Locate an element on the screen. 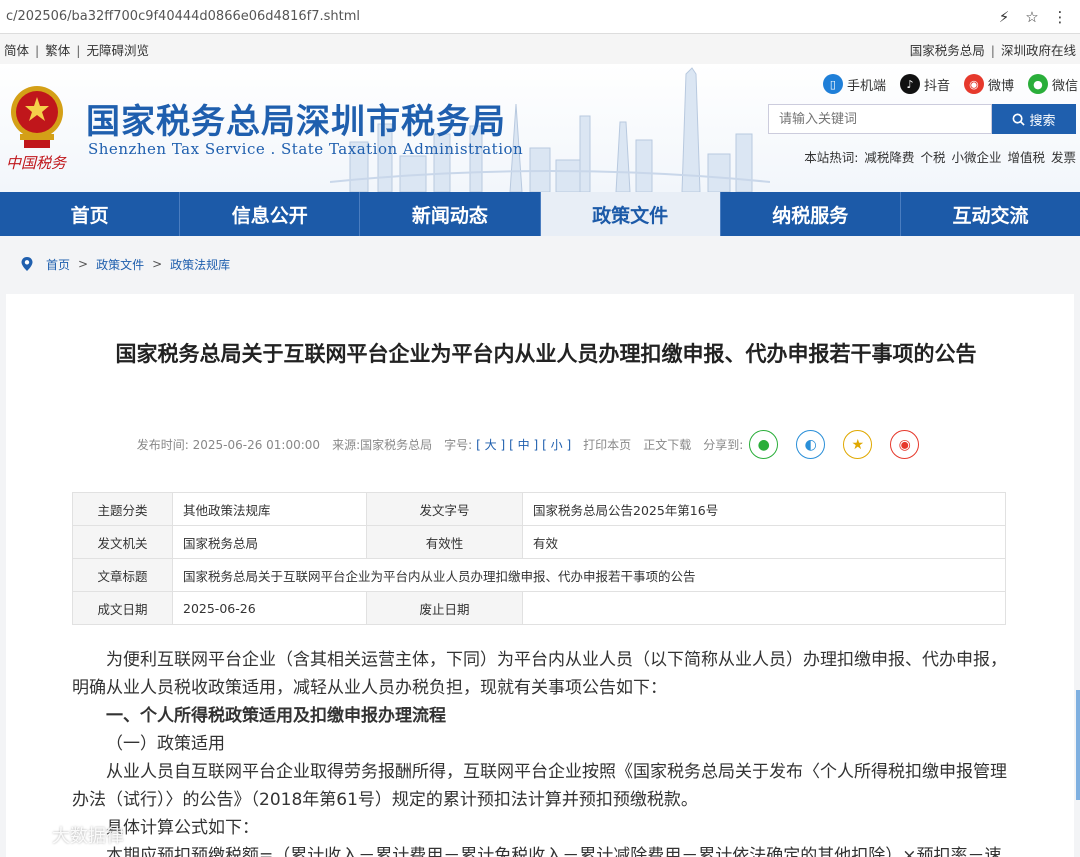  nav-tab-interaction: 互动交流 is located at coordinates (990, 214).